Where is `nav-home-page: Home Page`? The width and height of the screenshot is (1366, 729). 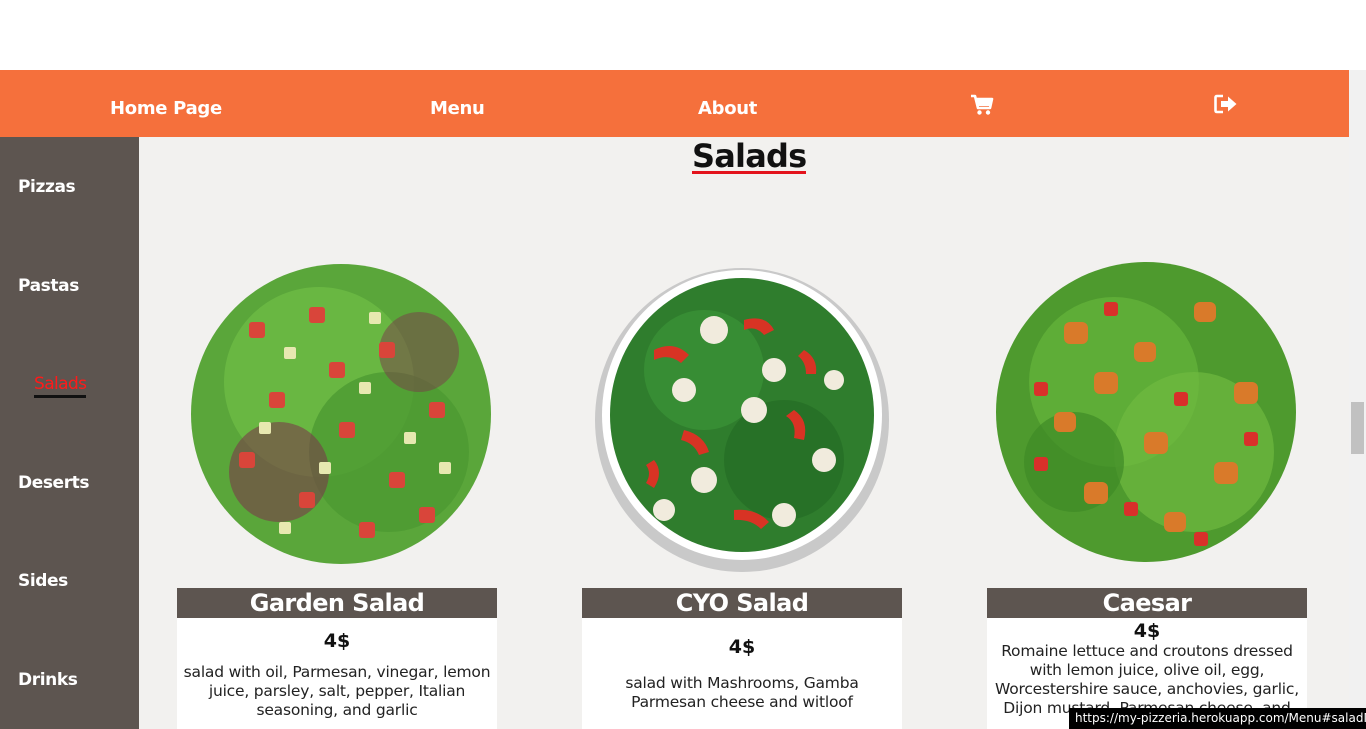
nav-home-page: Home Page is located at coordinates (166, 103).